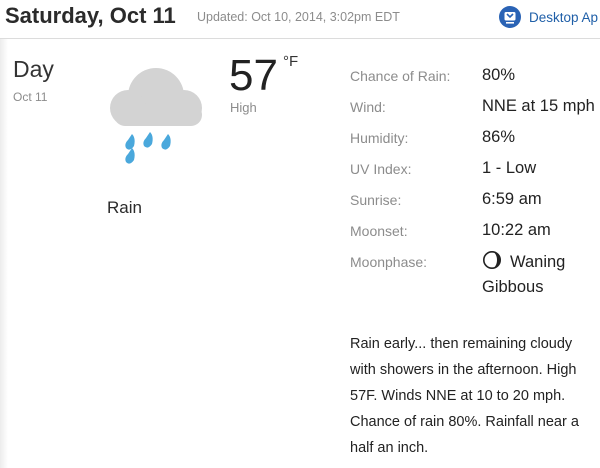 The height and width of the screenshot is (468, 600). Describe the element at coordinates (389, 262) in the screenshot. I see `detail-label: Moonphase:` at that location.